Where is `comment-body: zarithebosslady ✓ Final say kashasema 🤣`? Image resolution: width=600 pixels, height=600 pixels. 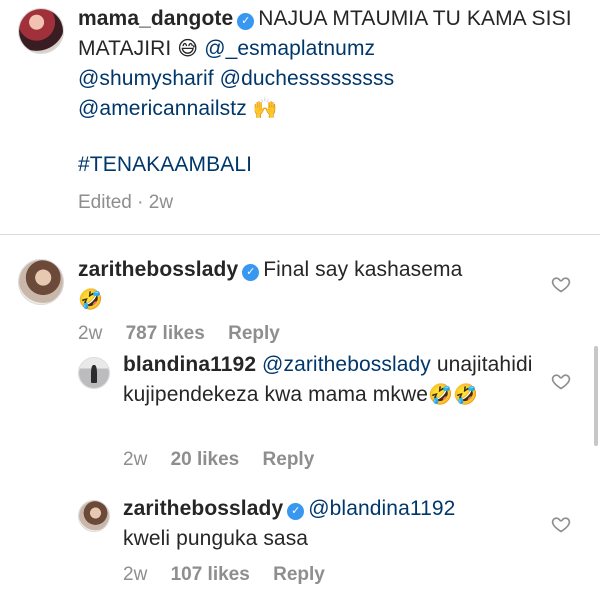 comment-body: zarithebosslady ✓ Final say kashasema 🤣 is located at coordinates (308, 285).